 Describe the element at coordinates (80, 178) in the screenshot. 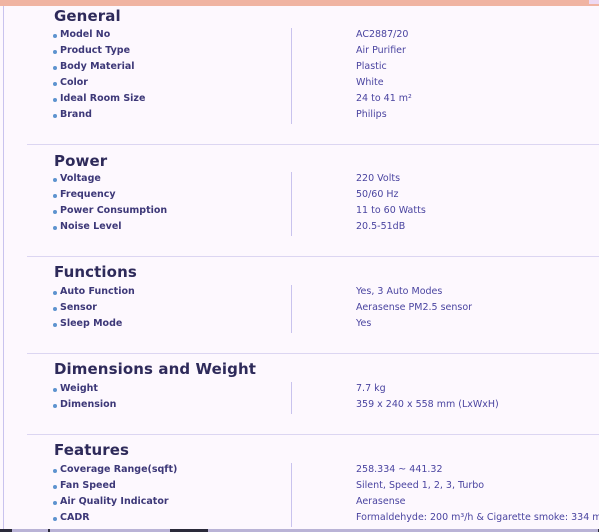

I see `spec-label: Voltage` at that location.